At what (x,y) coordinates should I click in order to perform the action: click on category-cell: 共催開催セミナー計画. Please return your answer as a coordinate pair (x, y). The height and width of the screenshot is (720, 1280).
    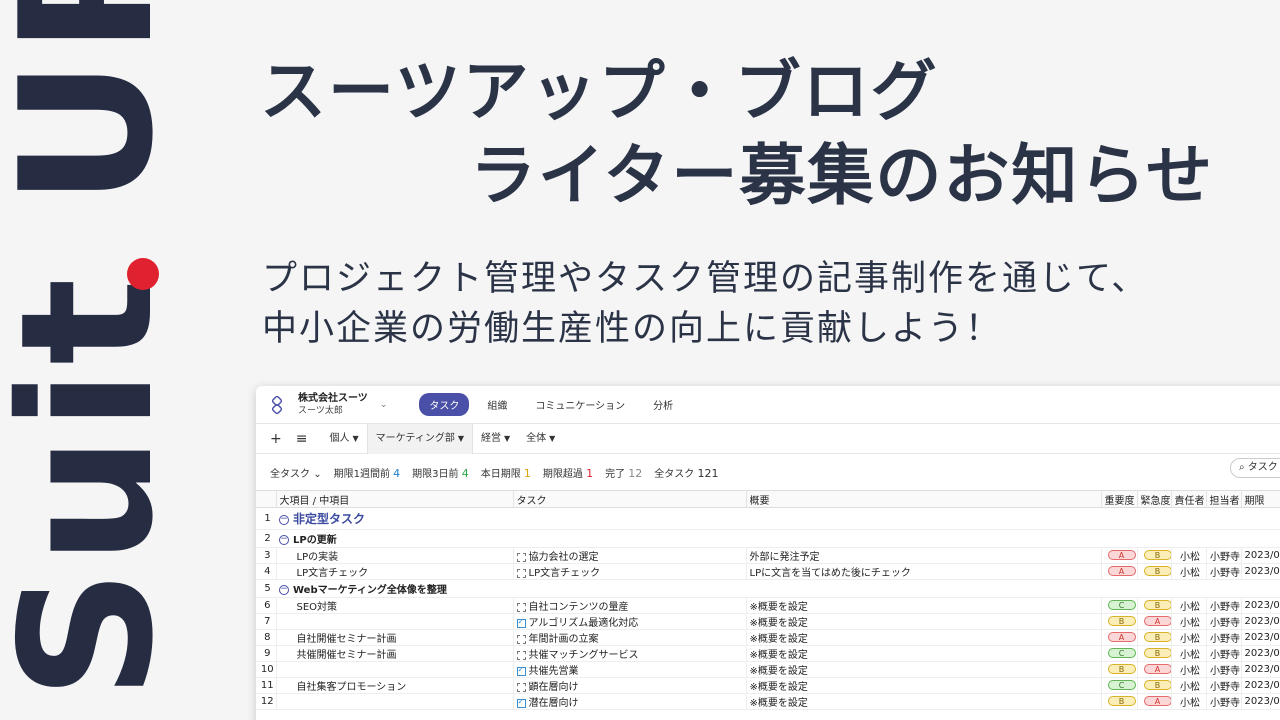
    Looking at the image, I should click on (395, 653).